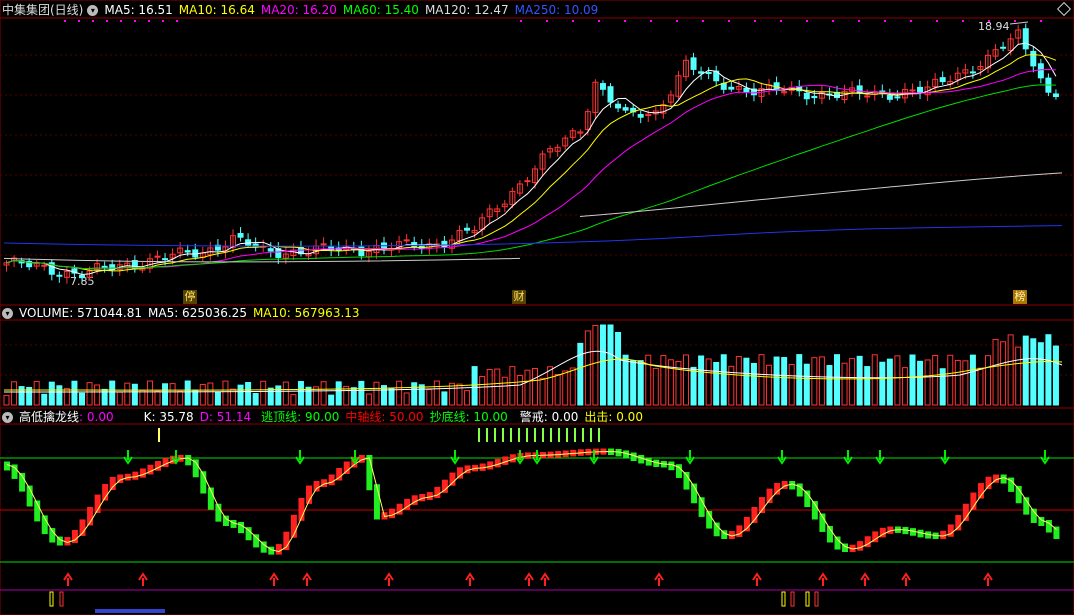 This screenshot has height=615, width=1074. I want to click on volume-bars, so click(531, 365).